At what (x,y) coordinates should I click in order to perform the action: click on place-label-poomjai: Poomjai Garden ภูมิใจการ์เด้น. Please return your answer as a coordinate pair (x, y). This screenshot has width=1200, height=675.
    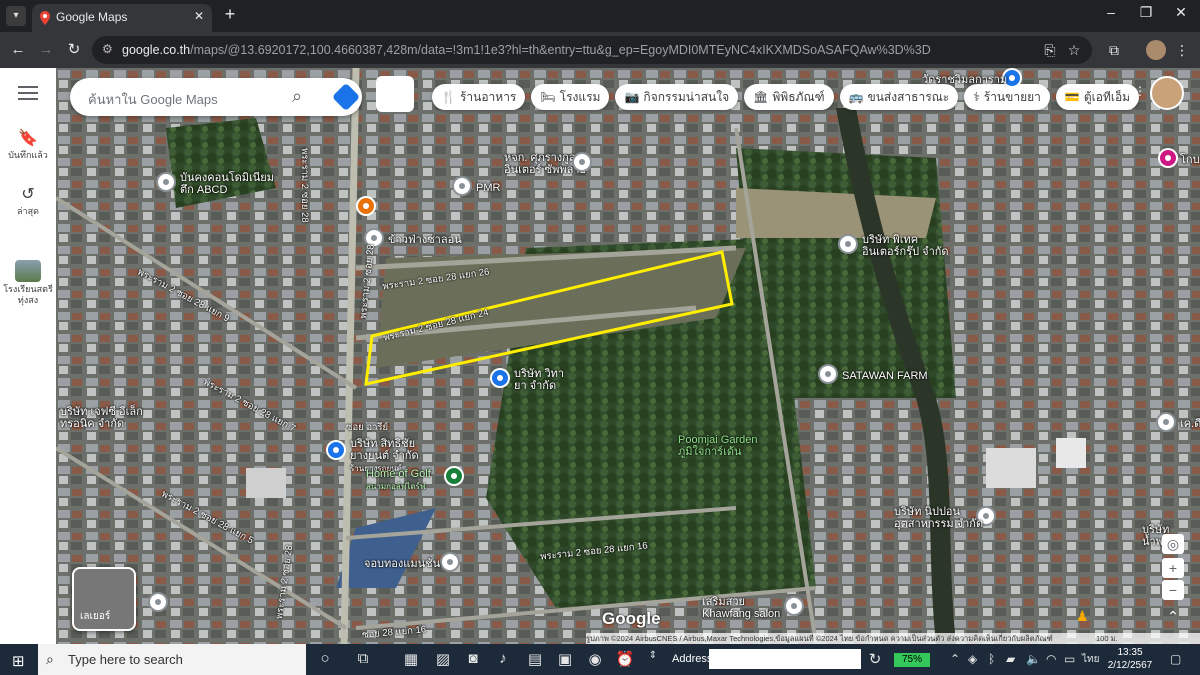
    Looking at the image, I should click on (718, 446).